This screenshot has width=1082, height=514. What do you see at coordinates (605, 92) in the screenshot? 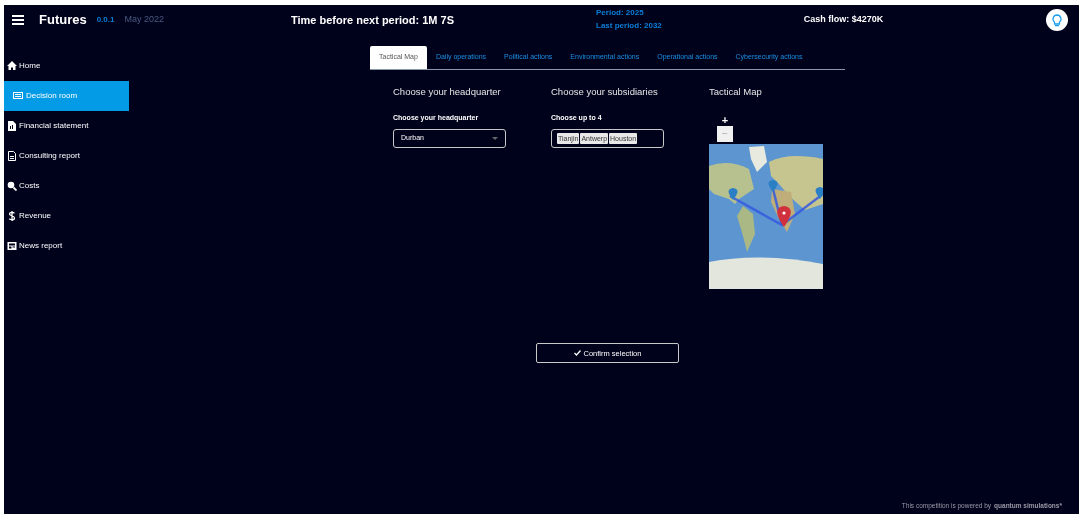
I see `section-heading: Choose your subsidiaries` at bounding box center [605, 92].